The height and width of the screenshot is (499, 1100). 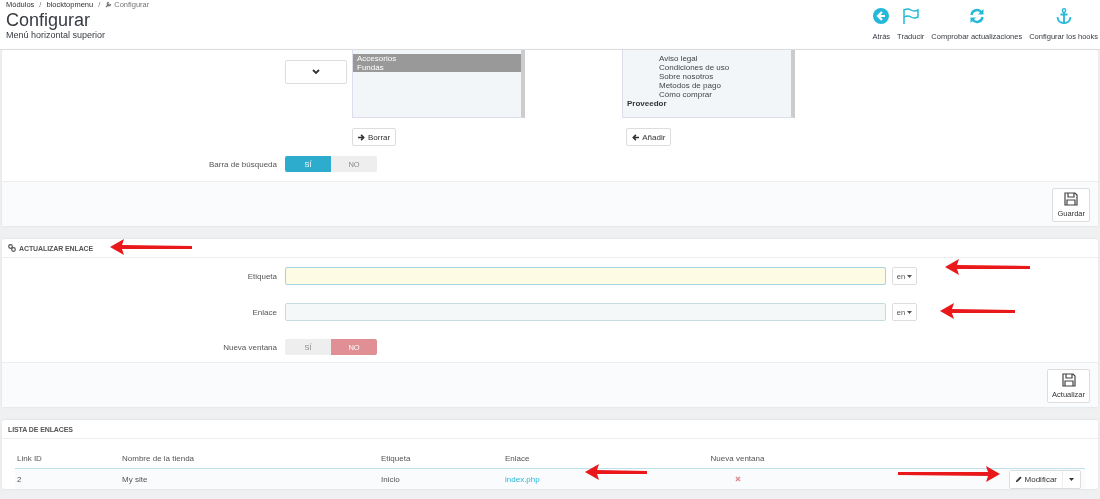 I want to click on remove-button: Borrar, so click(x=374, y=137).